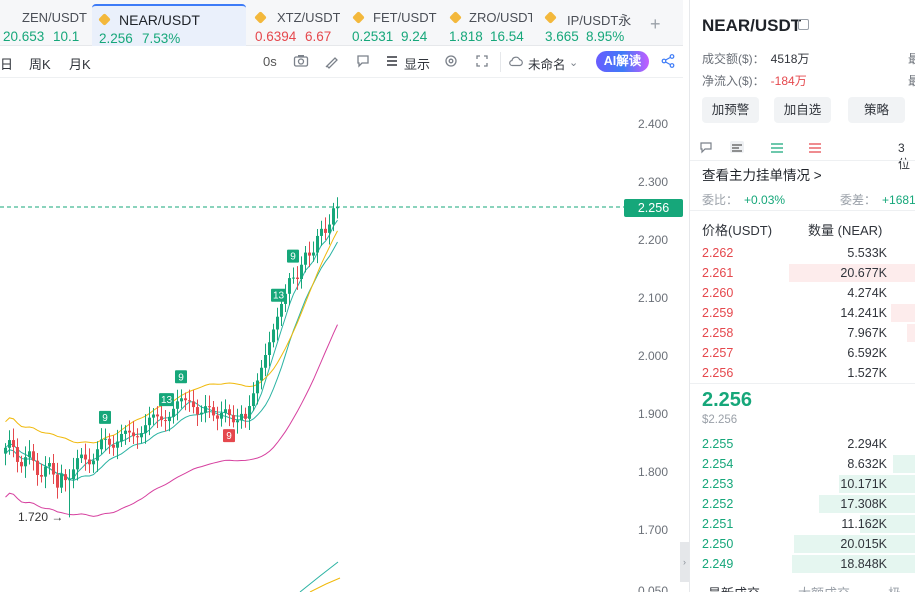  I want to click on tab-zen-usdt: ZEN/USDT 20.653 10.1, so click(44, 25).